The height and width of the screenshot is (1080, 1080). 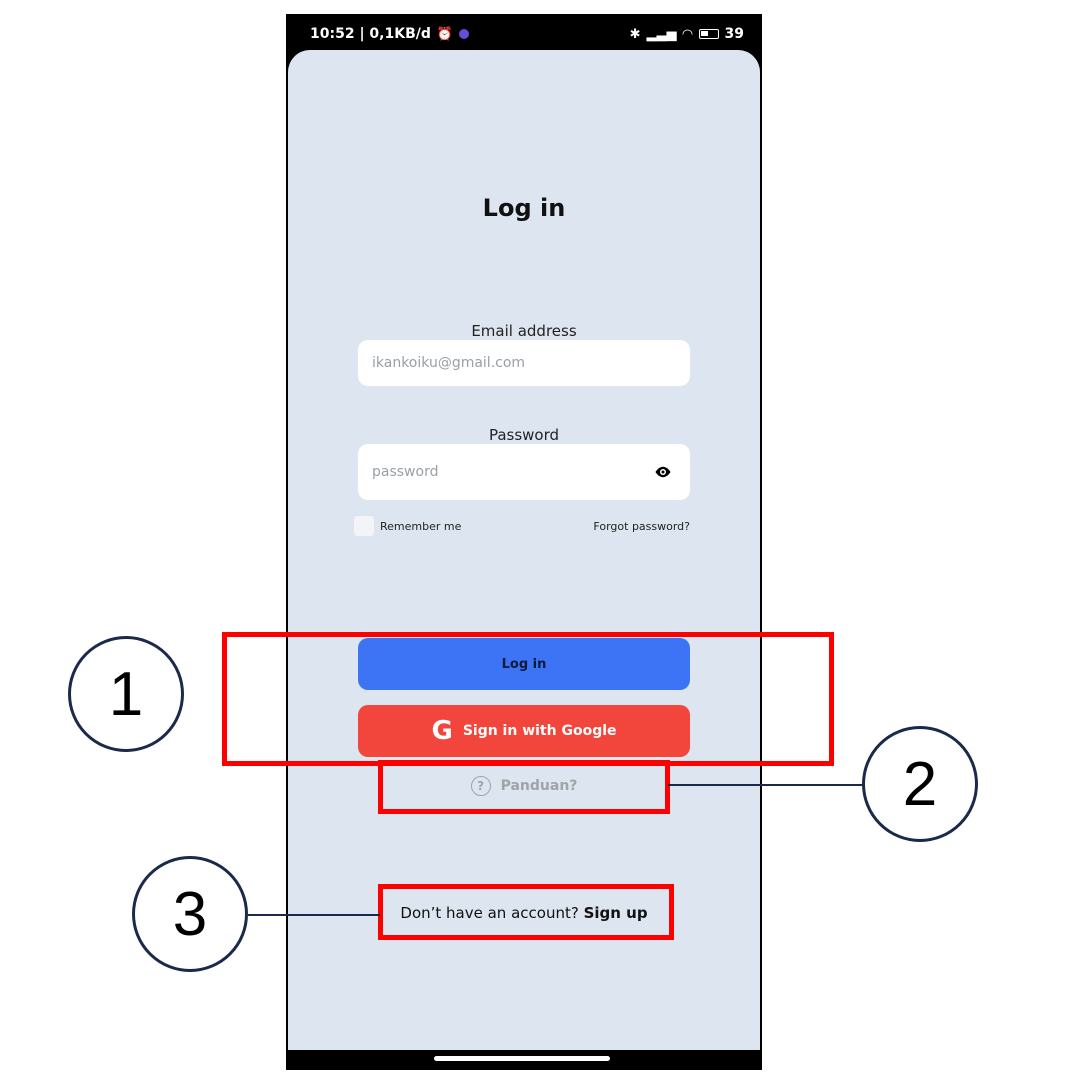 What do you see at coordinates (524, 363) in the screenshot?
I see `email-field` at bounding box center [524, 363].